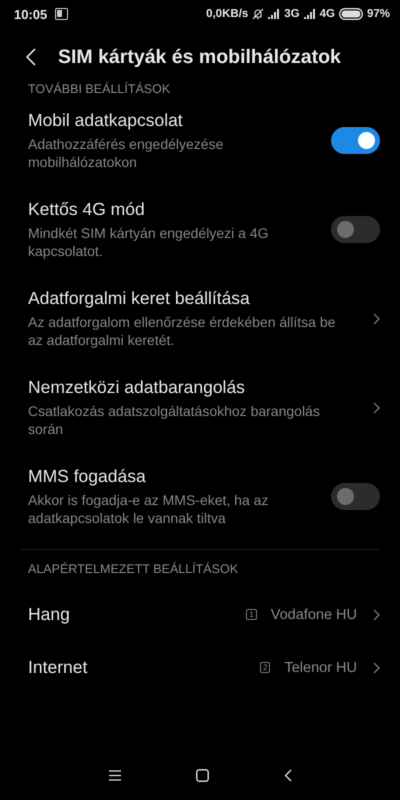  Describe the element at coordinates (251, 614) in the screenshot. I see `sim-badge: 1` at that location.